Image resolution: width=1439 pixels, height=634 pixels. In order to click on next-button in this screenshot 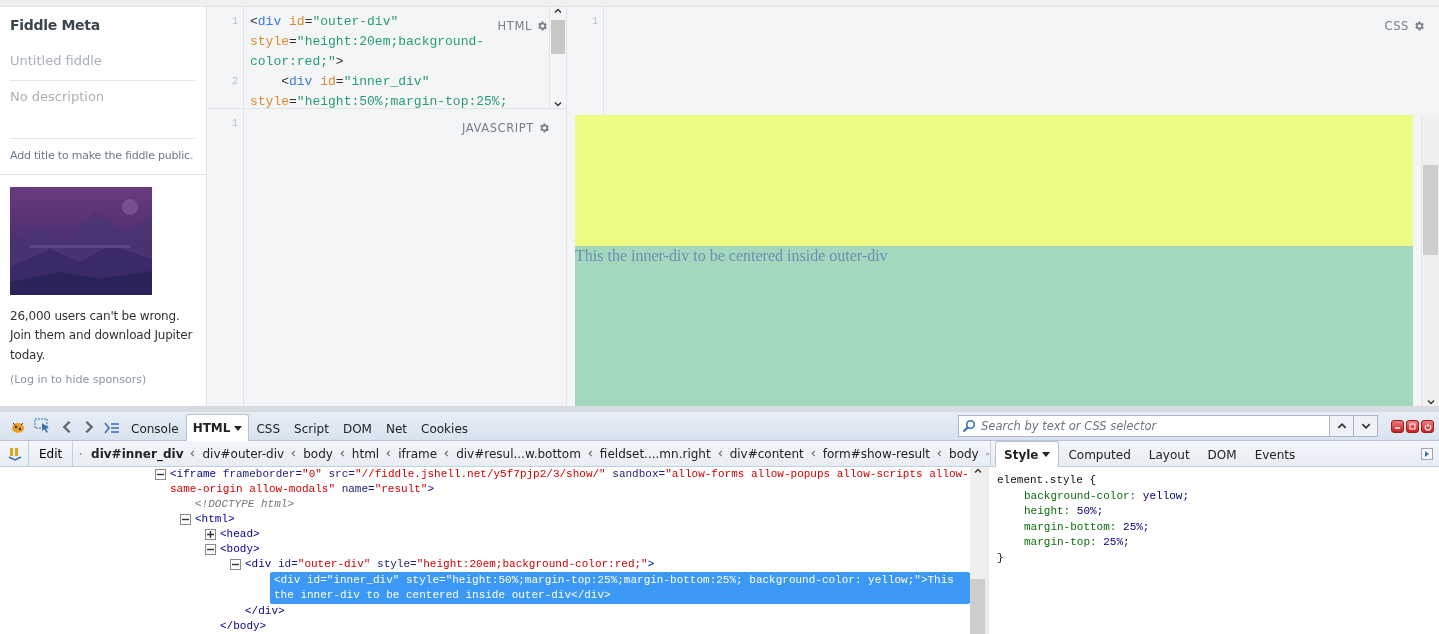, I will do `click(1365, 426)`.